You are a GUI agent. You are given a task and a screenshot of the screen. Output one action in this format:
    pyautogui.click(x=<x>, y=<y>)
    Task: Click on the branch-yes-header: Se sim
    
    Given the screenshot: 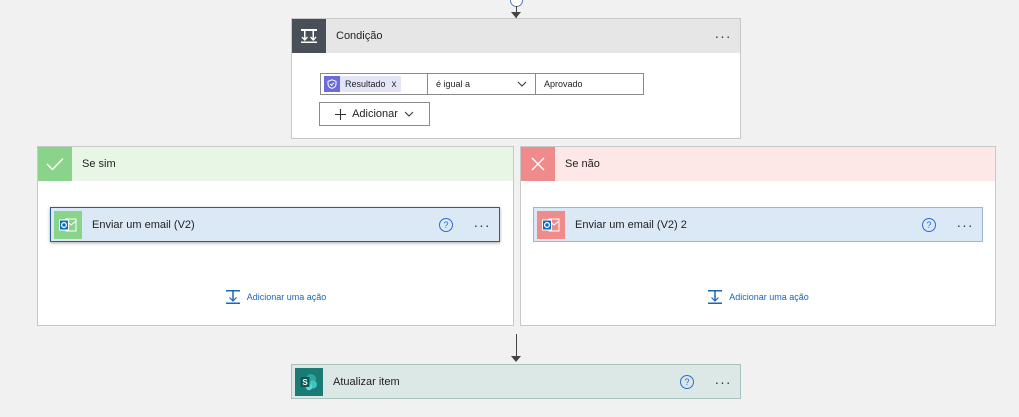 What is the action you would take?
    pyautogui.click(x=275, y=164)
    